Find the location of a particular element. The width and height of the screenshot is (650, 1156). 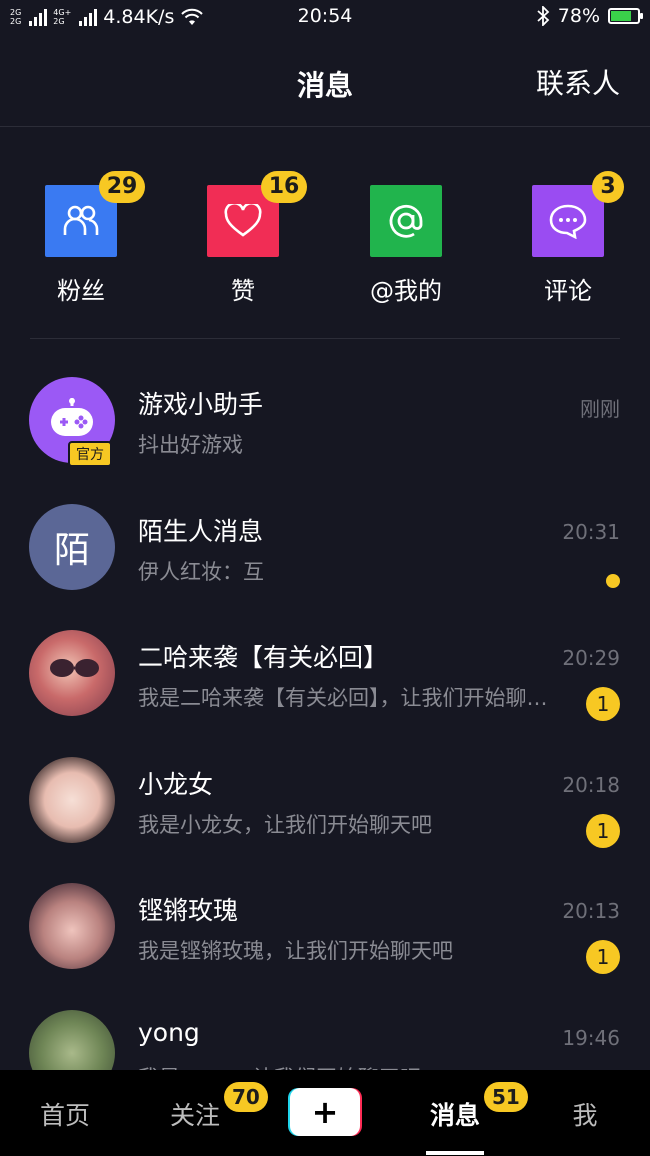

conversation-preview: 我是铿锵玫瑰，让我们开始聊天吧 is located at coordinates (295, 951).